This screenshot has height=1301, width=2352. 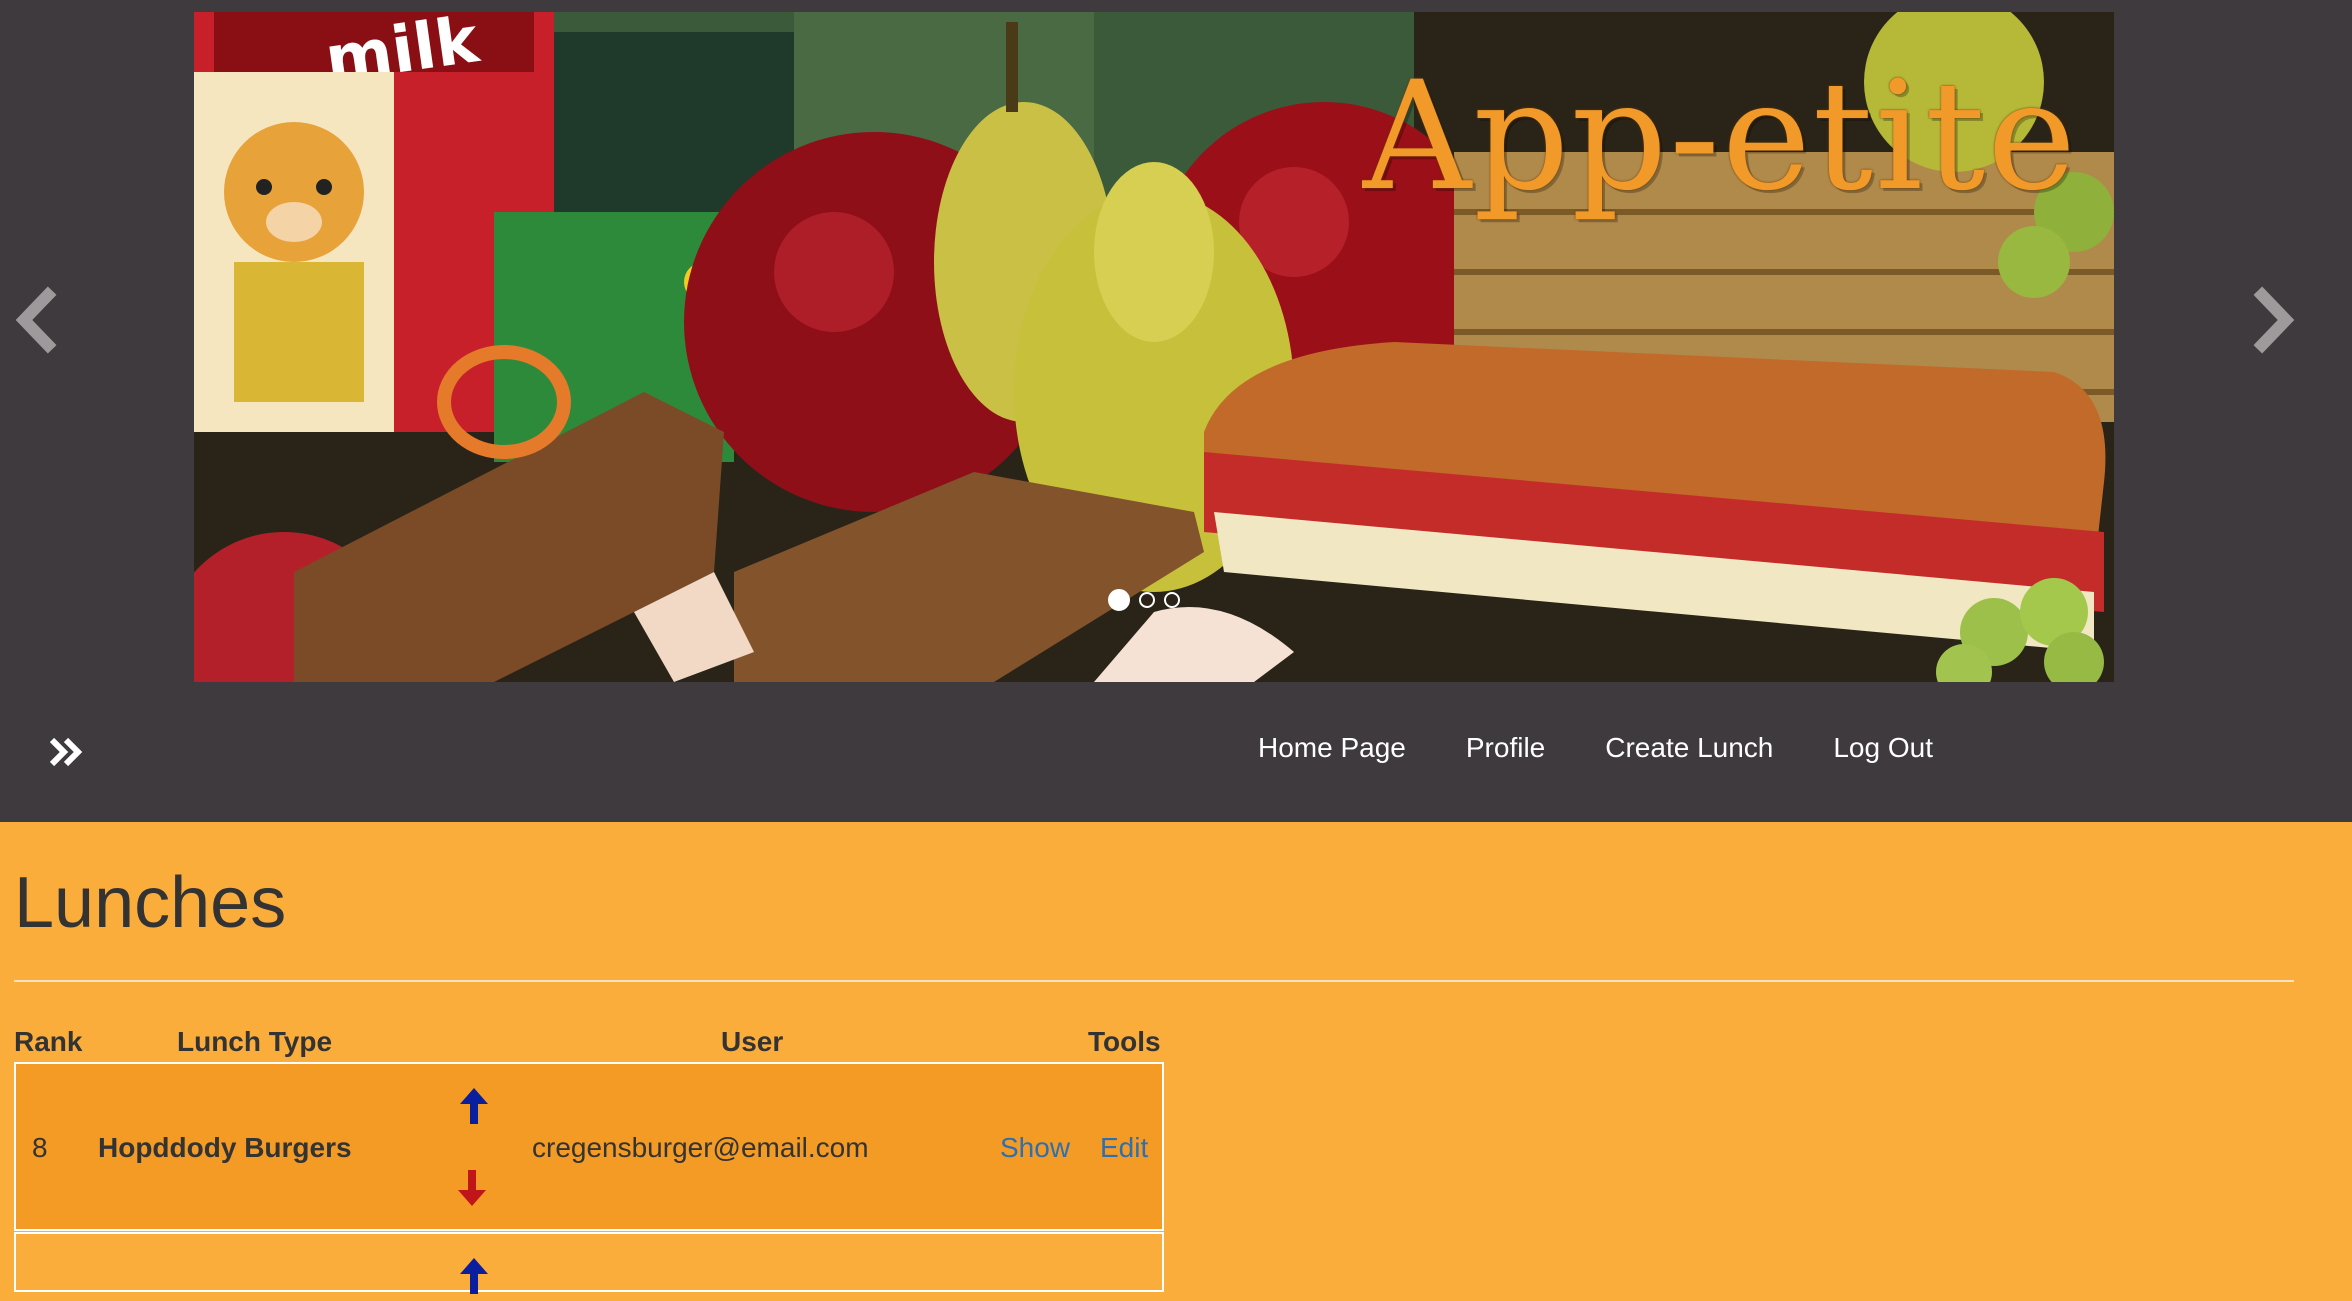 I want to click on edit-link: Edit, so click(x=1124, y=1148).